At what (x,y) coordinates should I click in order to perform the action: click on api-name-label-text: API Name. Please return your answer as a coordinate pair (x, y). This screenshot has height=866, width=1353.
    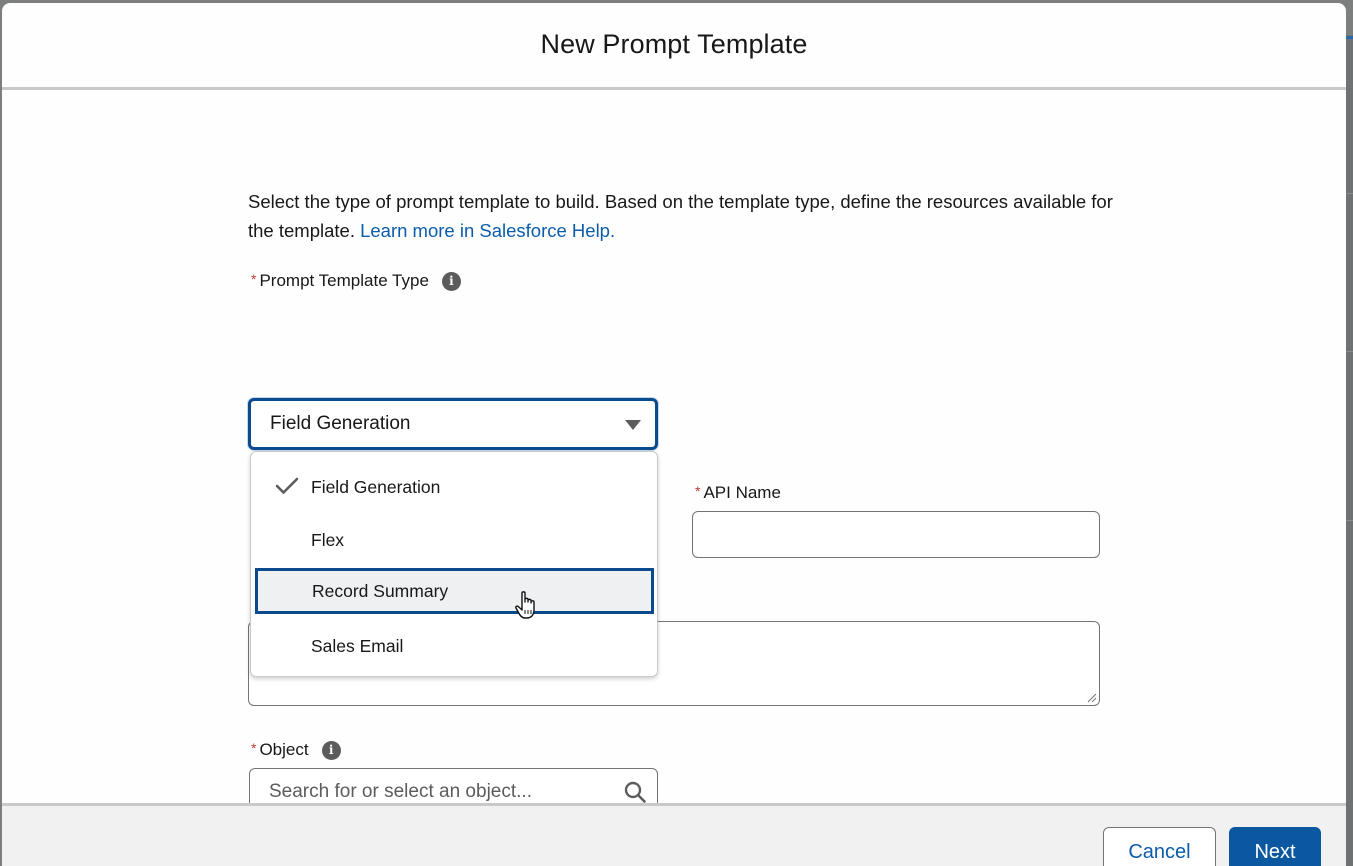
    Looking at the image, I should click on (742, 492).